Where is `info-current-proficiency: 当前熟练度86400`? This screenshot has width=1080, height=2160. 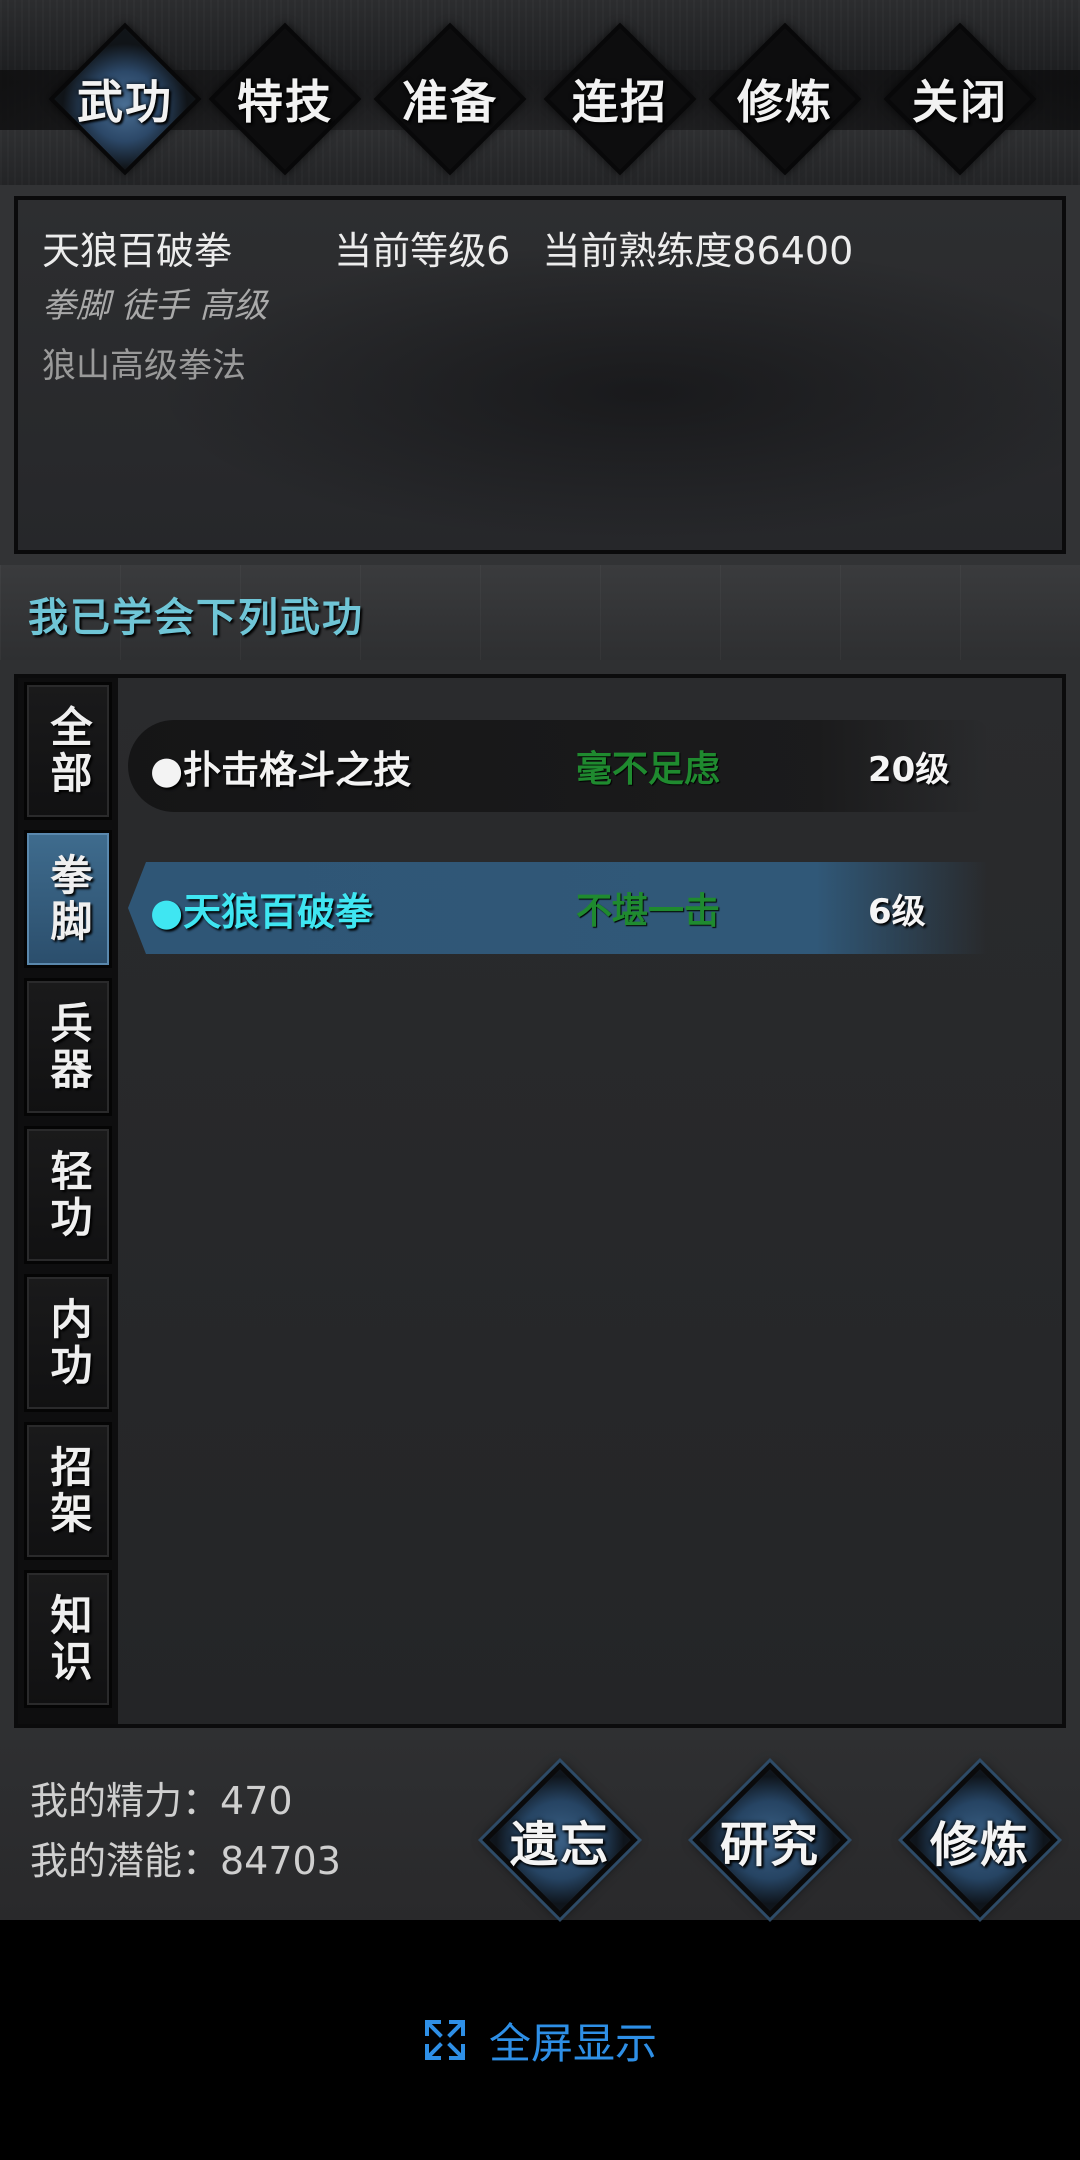
info-current-proficiency: 当前熟练度86400 is located at coordinates (698, 251).